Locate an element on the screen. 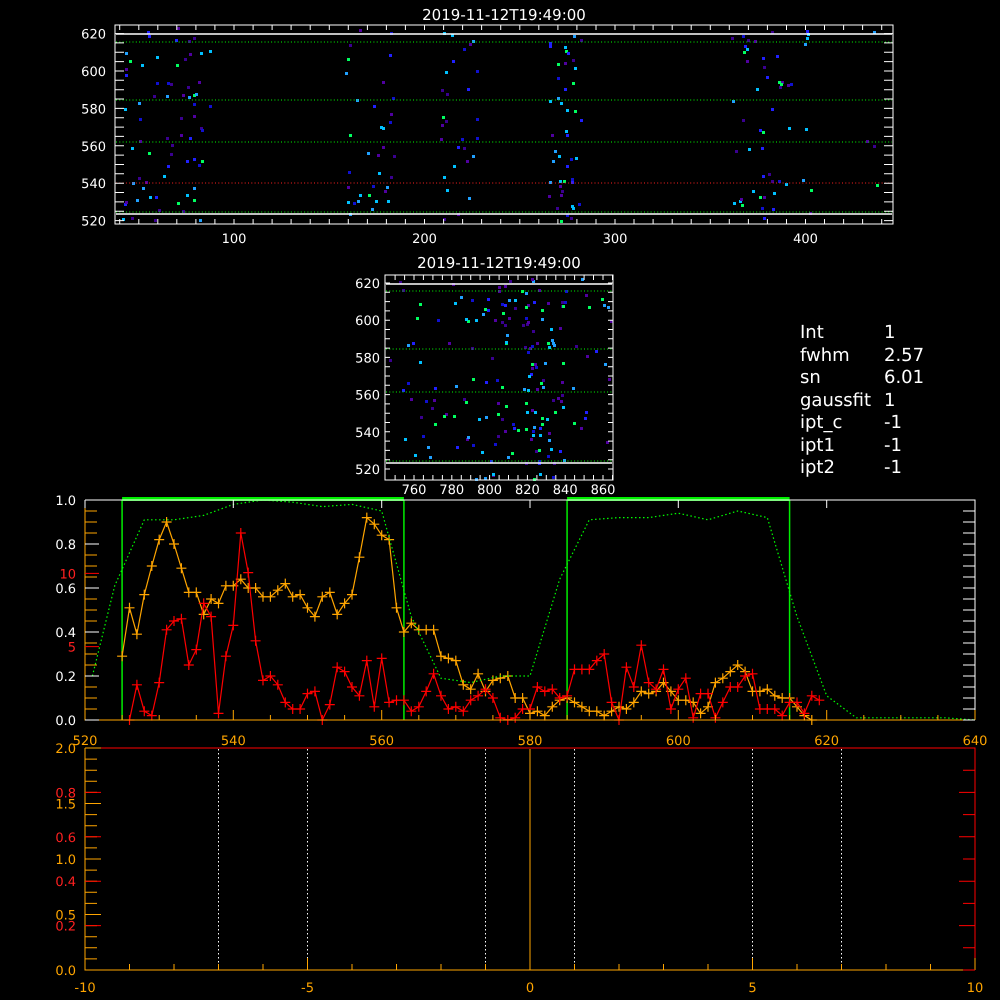 The image size is (1000, 1000). parameter-name: ipt_c is located at coordinates (822, 423).